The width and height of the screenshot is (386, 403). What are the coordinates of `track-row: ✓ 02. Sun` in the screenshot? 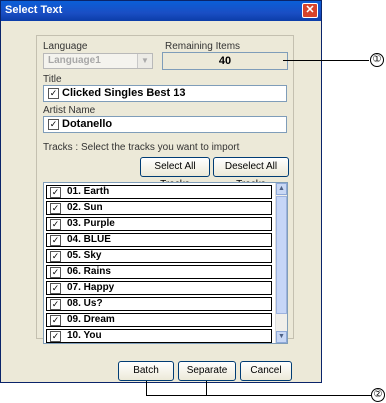 It's located at (159, 208).